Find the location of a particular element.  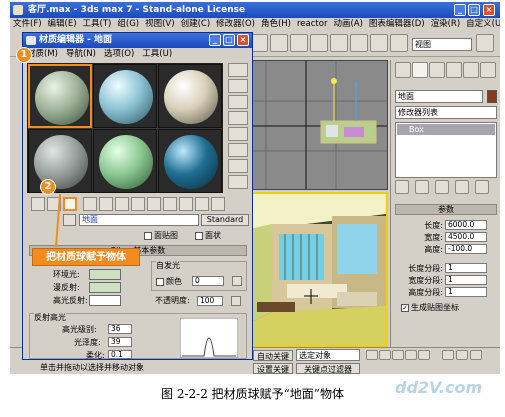

menu-character: 角色(H) is located at coordinates (276, 24).